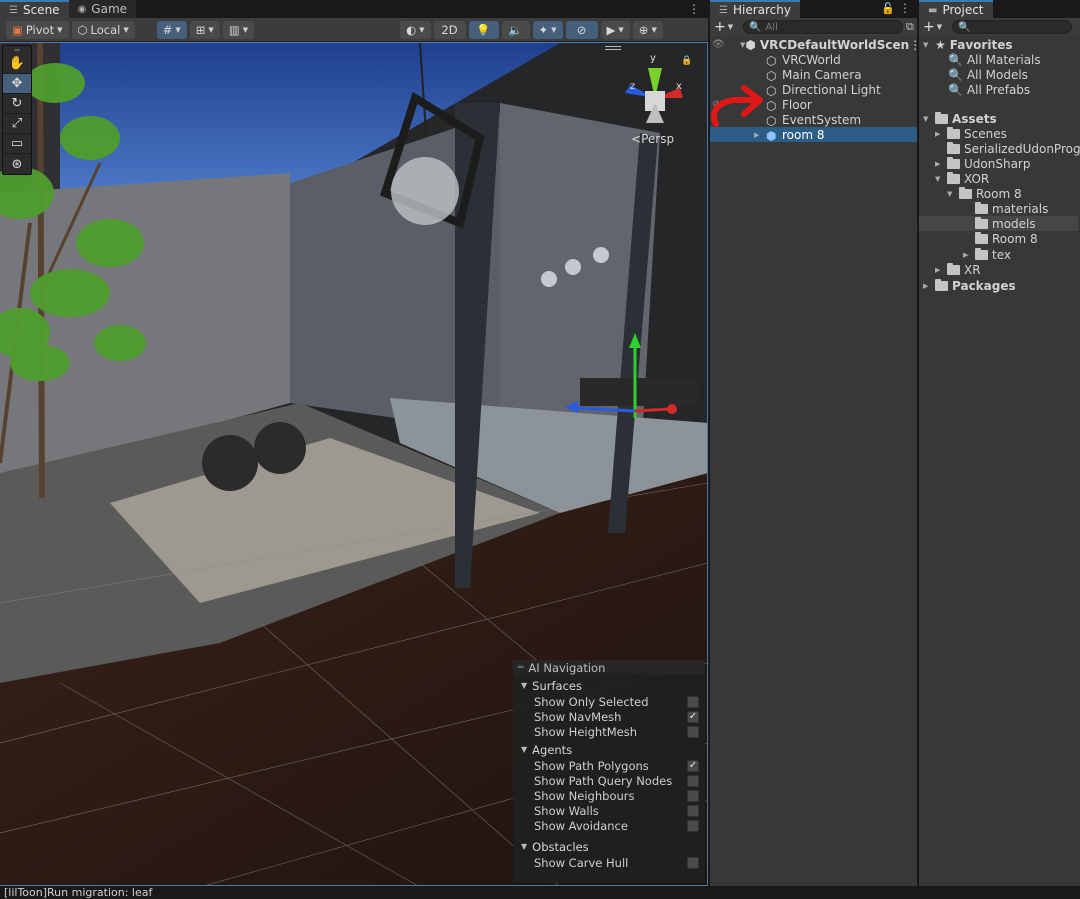 The image size is (1080, 899). Describe the element at coordinates (415, 29) in the screenshot. I see `draw-mode-dropdown: ◐ ▼` at that location.